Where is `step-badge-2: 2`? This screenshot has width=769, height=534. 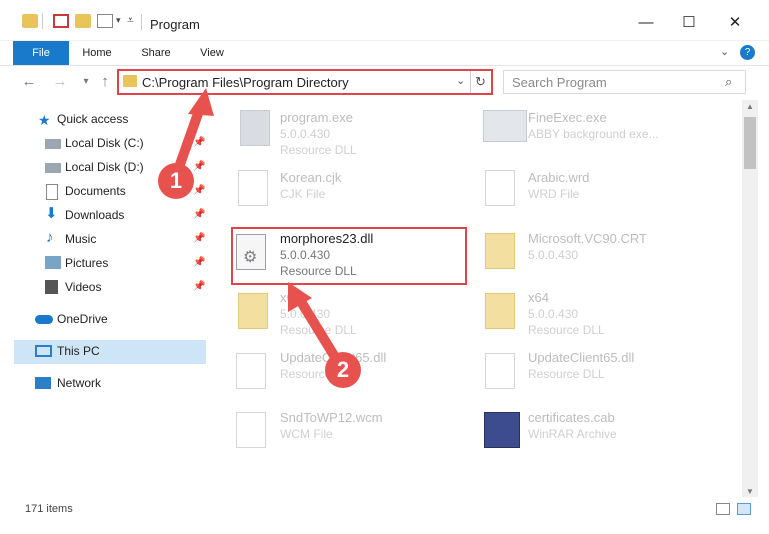 step-badge-2: 2 is located at coordinates (343, 370).